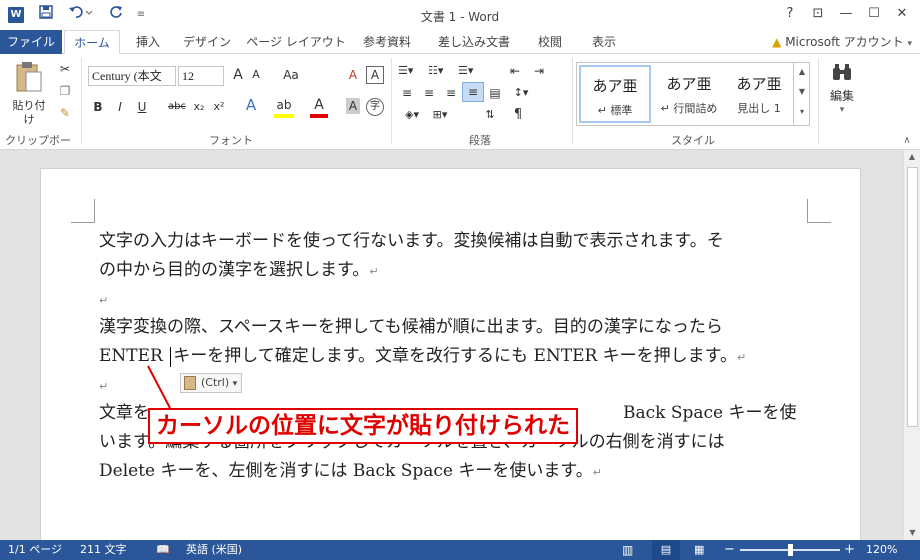 The height and width of the screenshot is (560, 920). What do you see at coordinates (874, 14) in the screenshot?
I see `maximize-button: ☐` at bounding box center [874, 14].